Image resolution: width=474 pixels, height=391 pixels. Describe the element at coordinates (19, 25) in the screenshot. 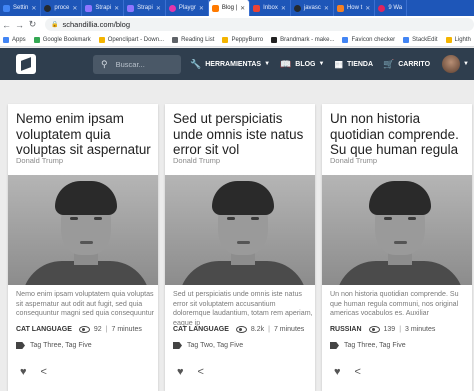

I see `forward-icon: →` at that location.